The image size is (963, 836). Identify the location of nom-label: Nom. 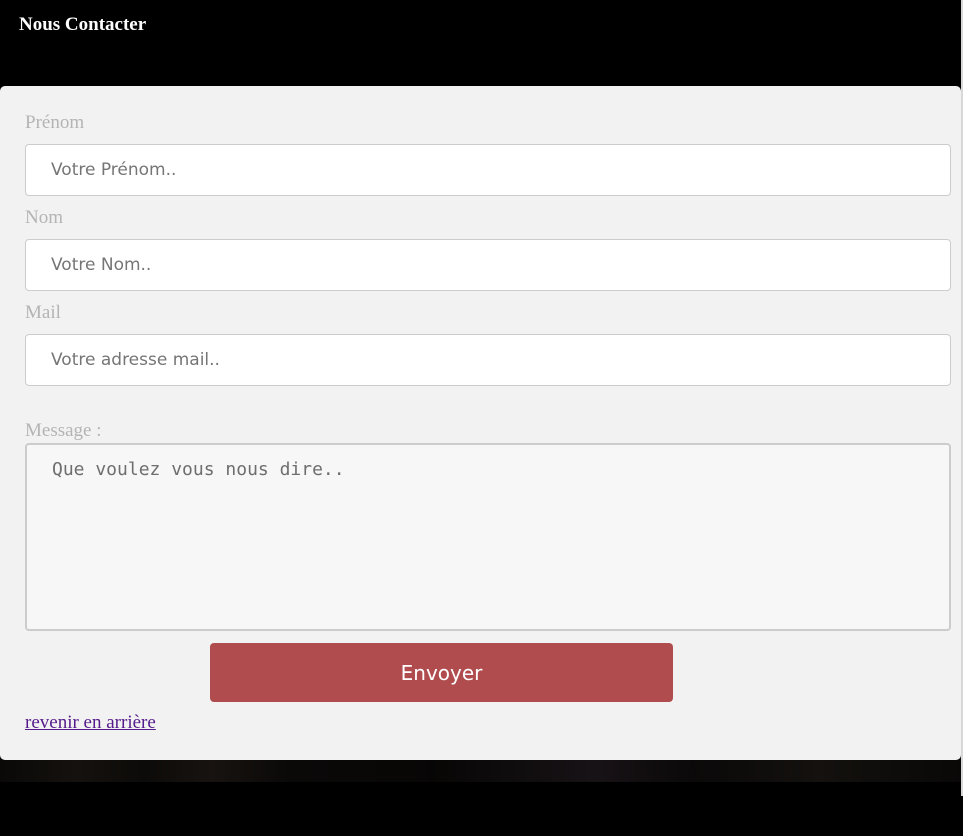
(44, 217).